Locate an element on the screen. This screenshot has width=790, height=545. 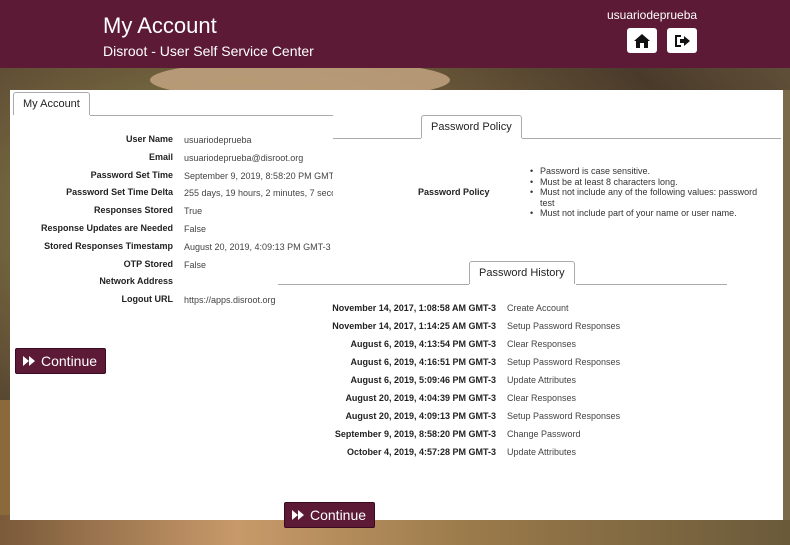
username-label: usuariodeprueba is located at coordinates (652, 15).